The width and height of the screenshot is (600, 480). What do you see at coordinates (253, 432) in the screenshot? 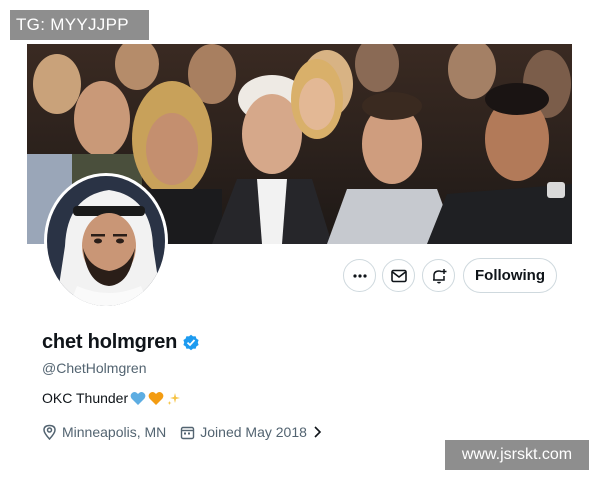
I see `joined-text: Joined May 2018` at bounding box center [253, 432].